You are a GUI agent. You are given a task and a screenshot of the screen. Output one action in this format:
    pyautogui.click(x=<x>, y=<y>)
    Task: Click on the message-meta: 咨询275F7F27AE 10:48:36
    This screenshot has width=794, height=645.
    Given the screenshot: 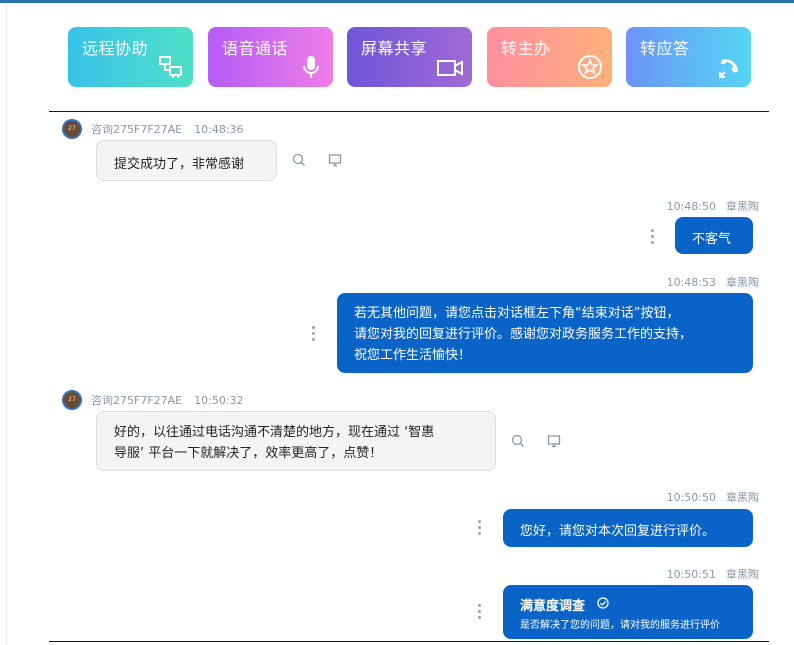 What is the action you would take?
    pyautogui.click(x=167, y=129)
    